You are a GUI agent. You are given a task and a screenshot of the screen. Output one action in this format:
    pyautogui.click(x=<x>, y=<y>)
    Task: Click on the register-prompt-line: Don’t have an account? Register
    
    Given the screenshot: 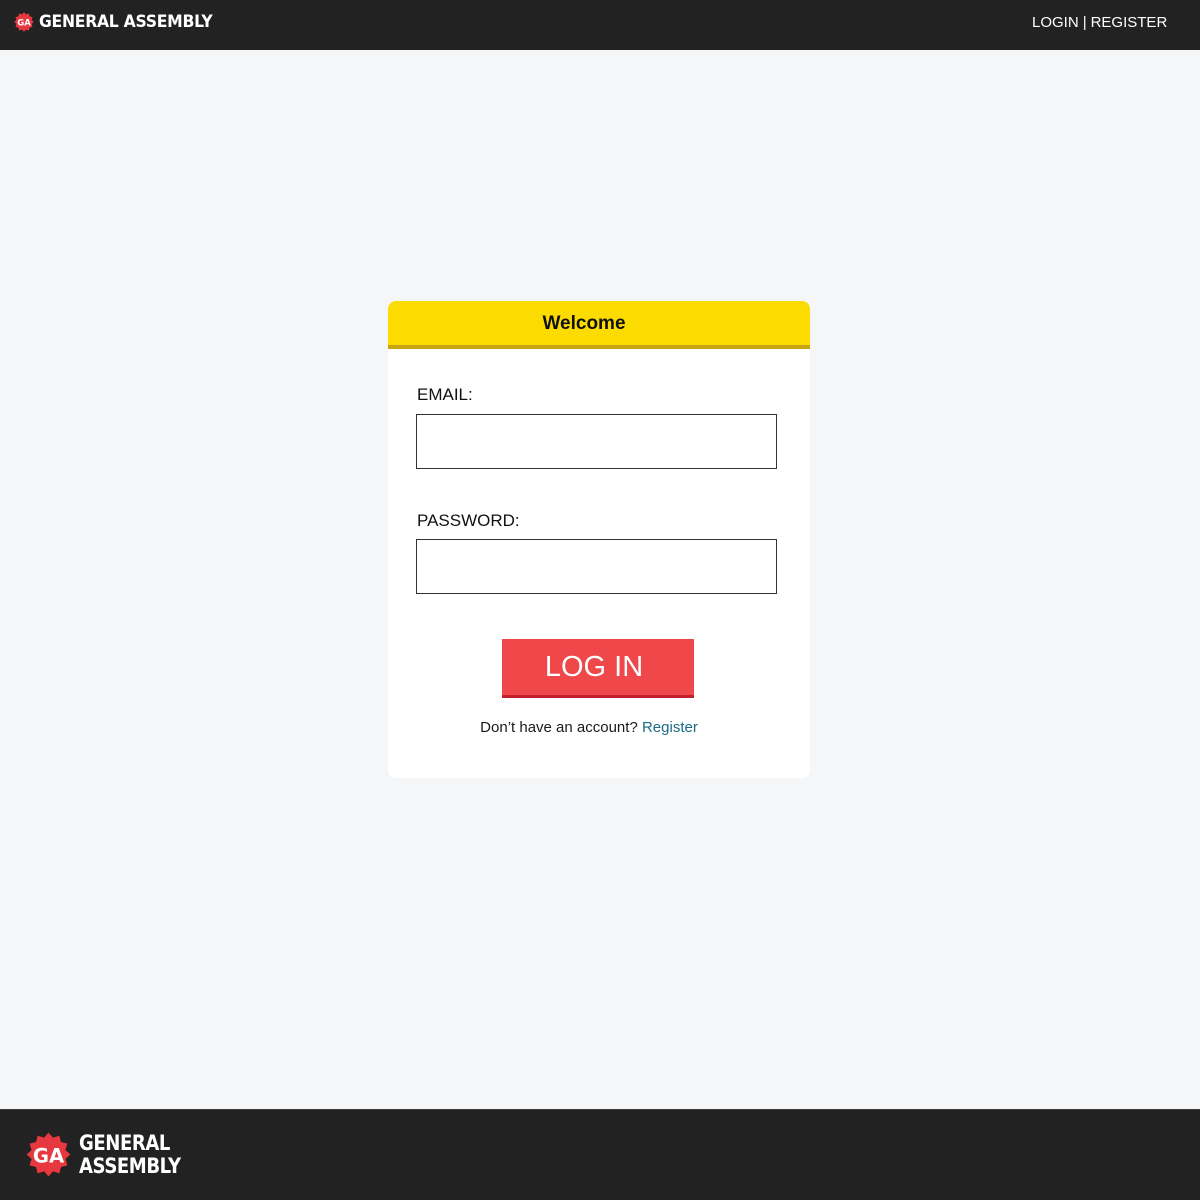 What is the action you would take?
    pyautogui.click(x=599, y=728)
    